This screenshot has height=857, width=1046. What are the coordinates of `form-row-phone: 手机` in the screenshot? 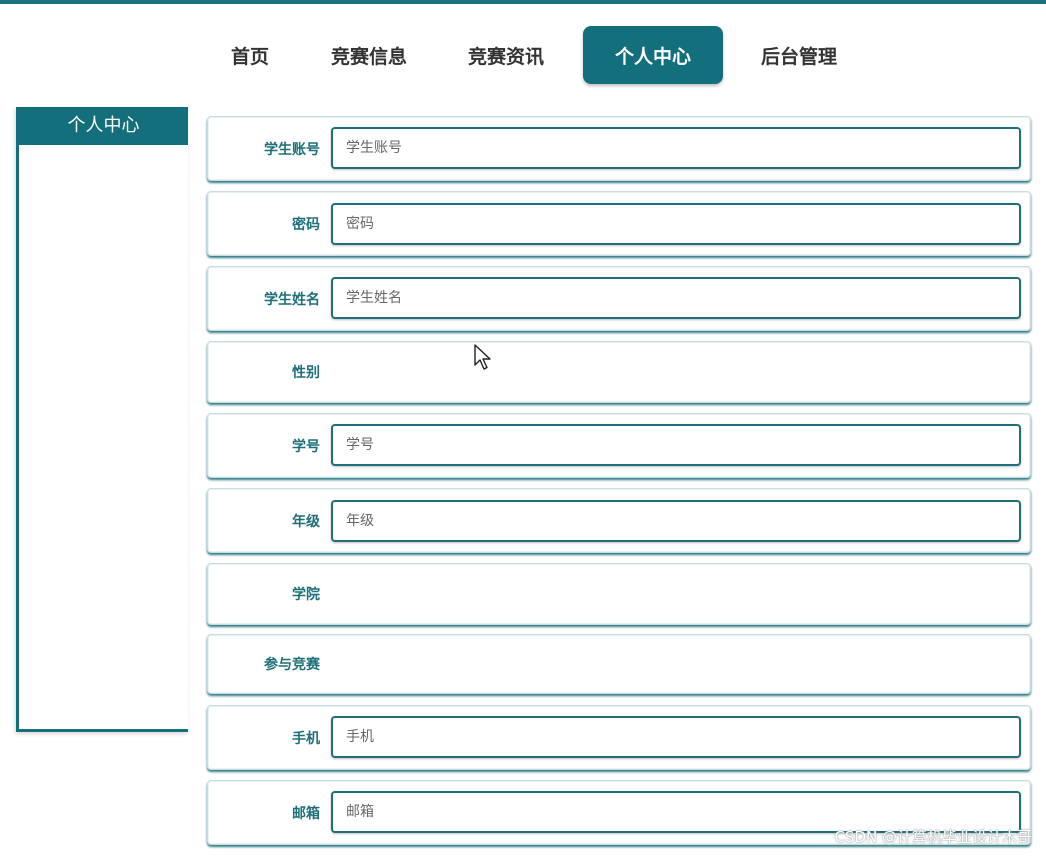 It's located at (619, 737).